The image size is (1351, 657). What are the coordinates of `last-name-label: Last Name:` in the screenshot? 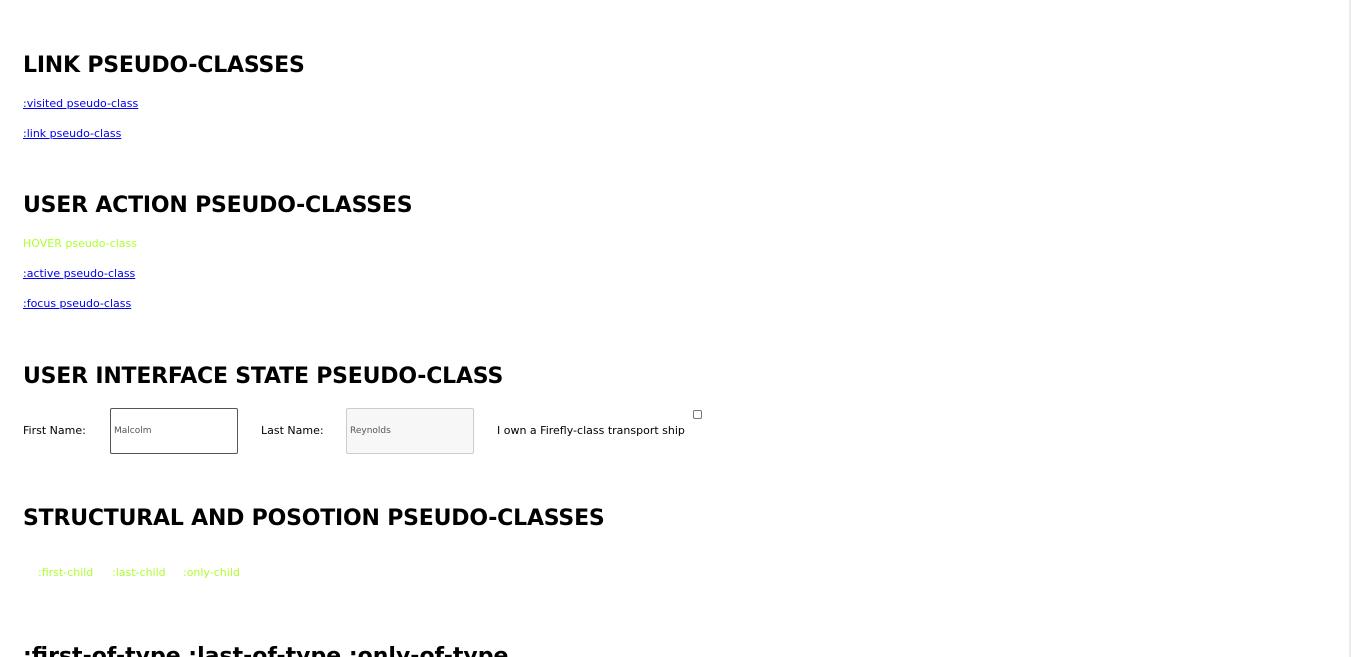 It's located at (292, 430).